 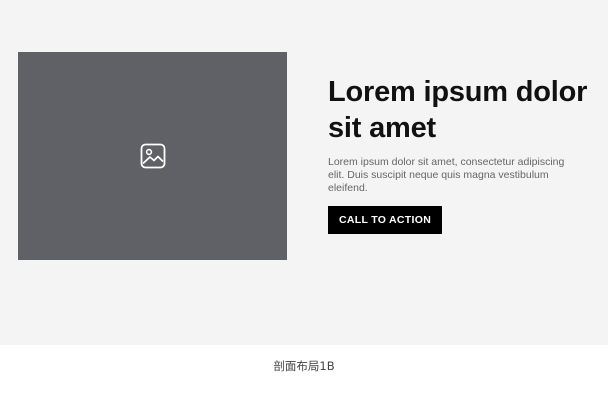 I want to click on caption: 剖面布局1B, so click(x=304, y=366).